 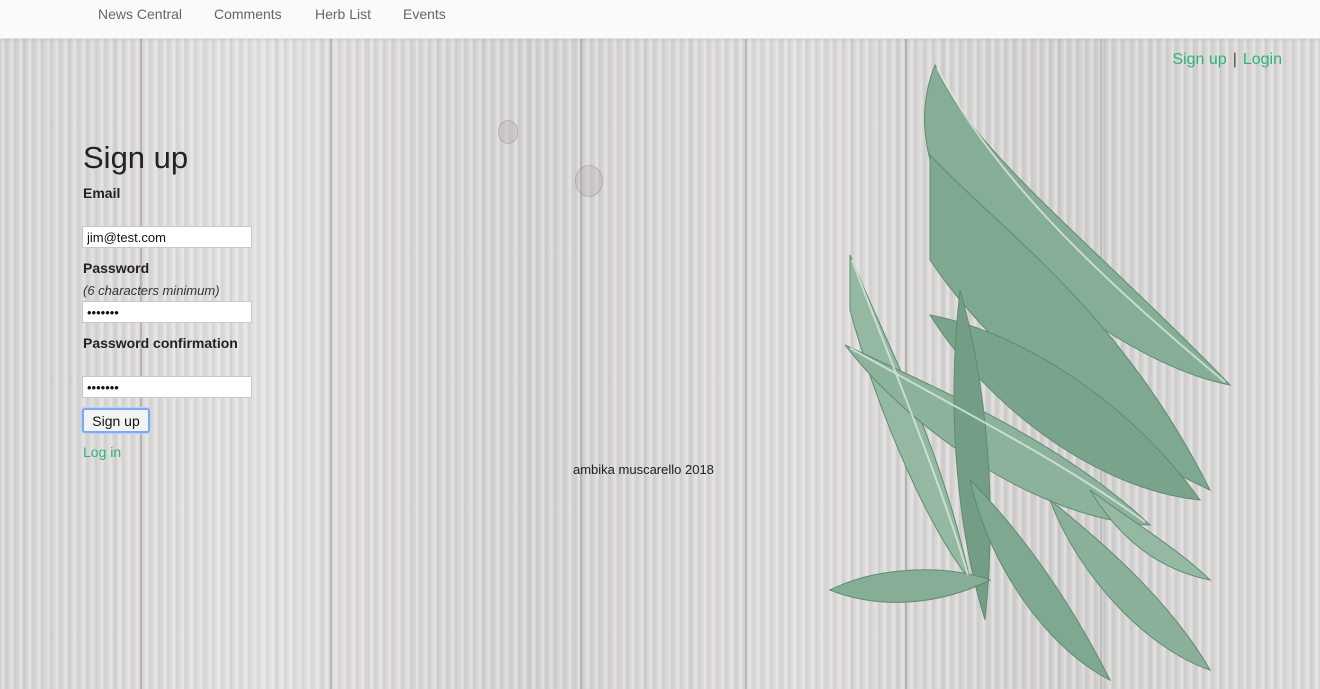 What do you see at coordinates (116, 268) in the screenshot?
I see `password-label: Password` at bounding box center [116, 268].